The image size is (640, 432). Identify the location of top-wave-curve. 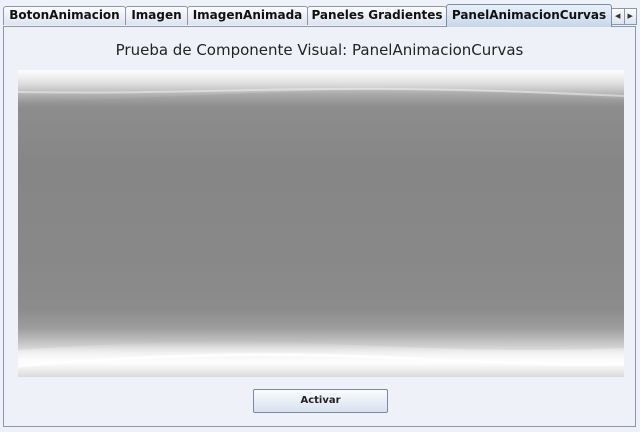
(321, 86).